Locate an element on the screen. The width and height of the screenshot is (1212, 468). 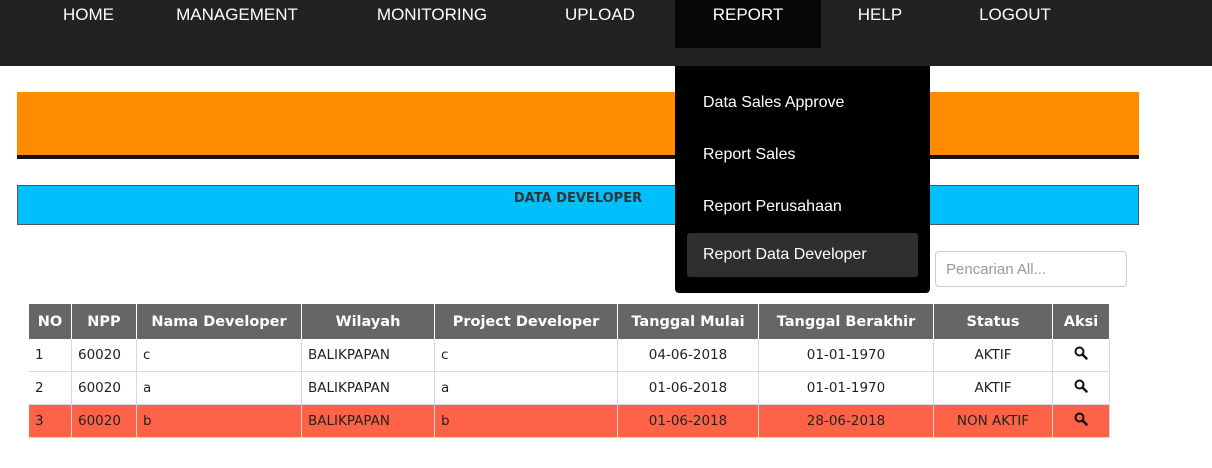
col-no: NO is located at coordinates (50, 321).